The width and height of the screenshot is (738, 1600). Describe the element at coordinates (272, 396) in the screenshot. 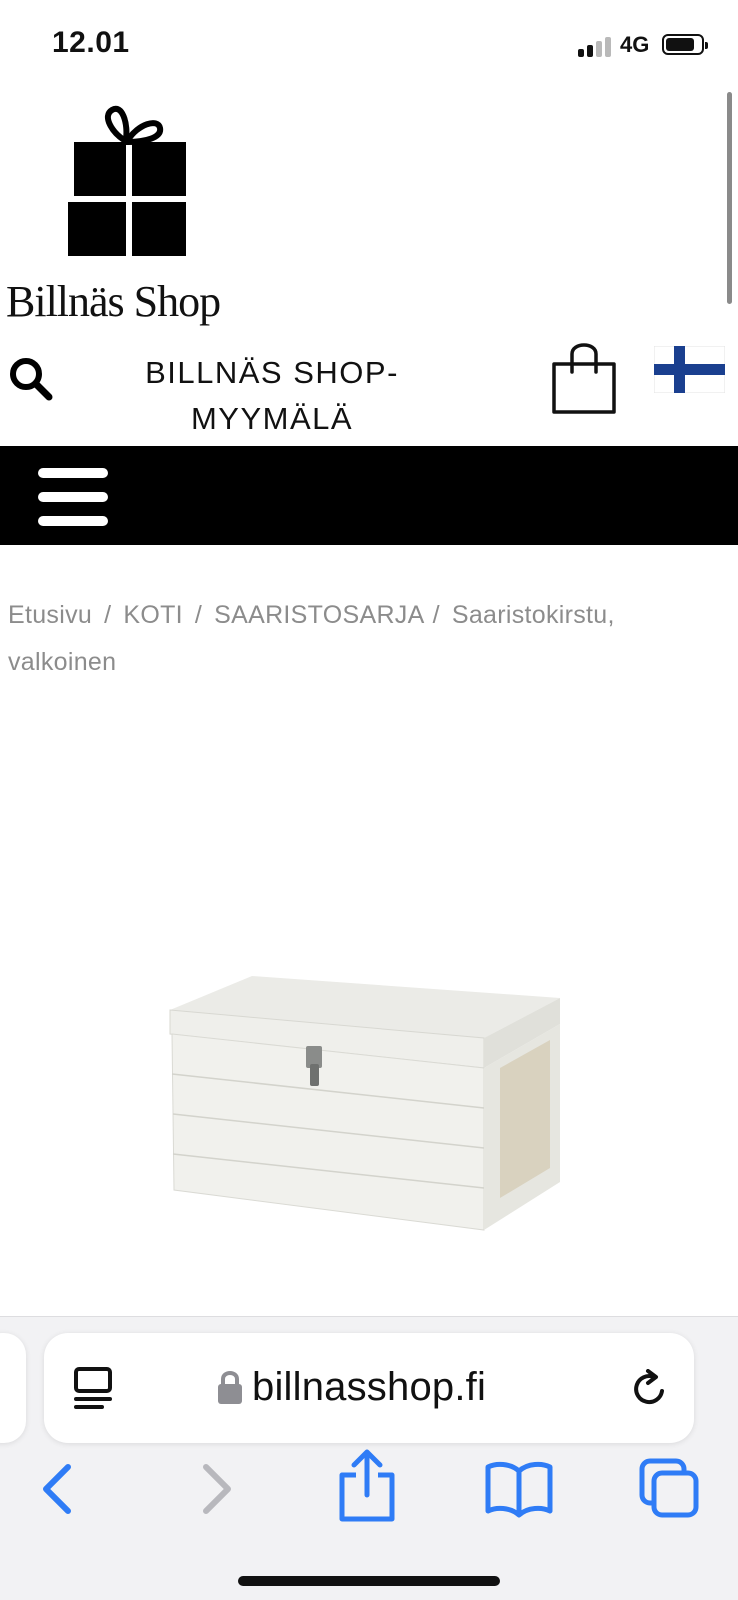

I see `store-title-link: BILLNÄS SHOP-MYYMÄLÄ` at that location.